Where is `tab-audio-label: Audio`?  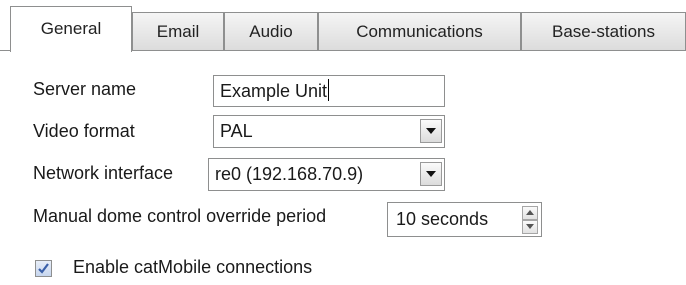 tab-audio-label: Audio is located at coordinates (271, 31).